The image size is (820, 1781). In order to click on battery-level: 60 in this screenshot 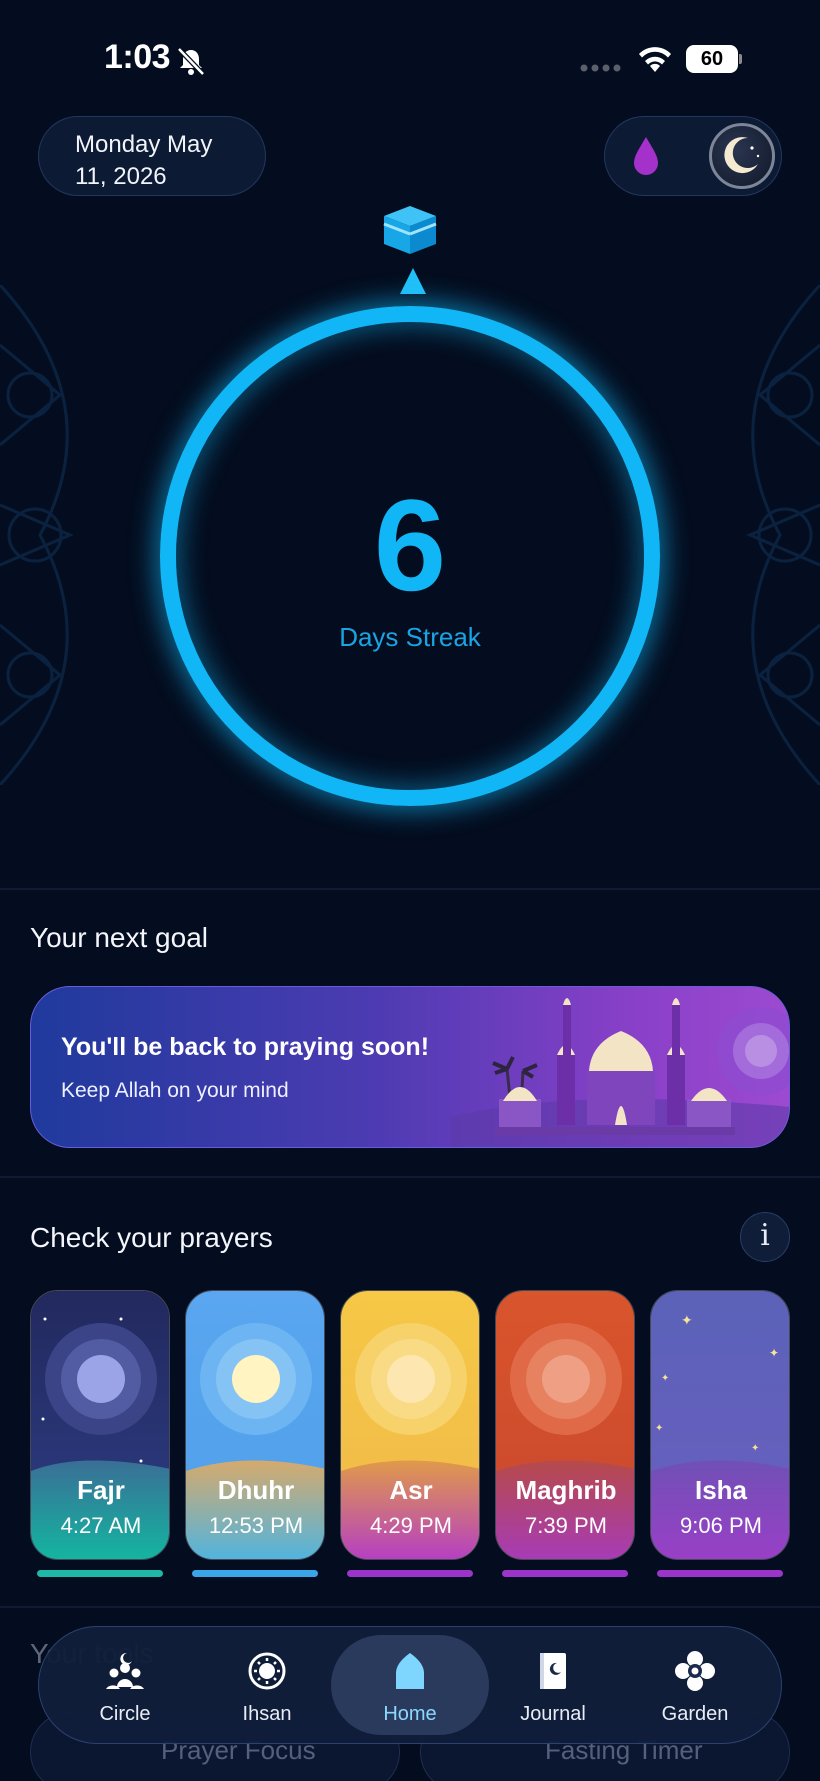, I will do `click(712, 59)`.